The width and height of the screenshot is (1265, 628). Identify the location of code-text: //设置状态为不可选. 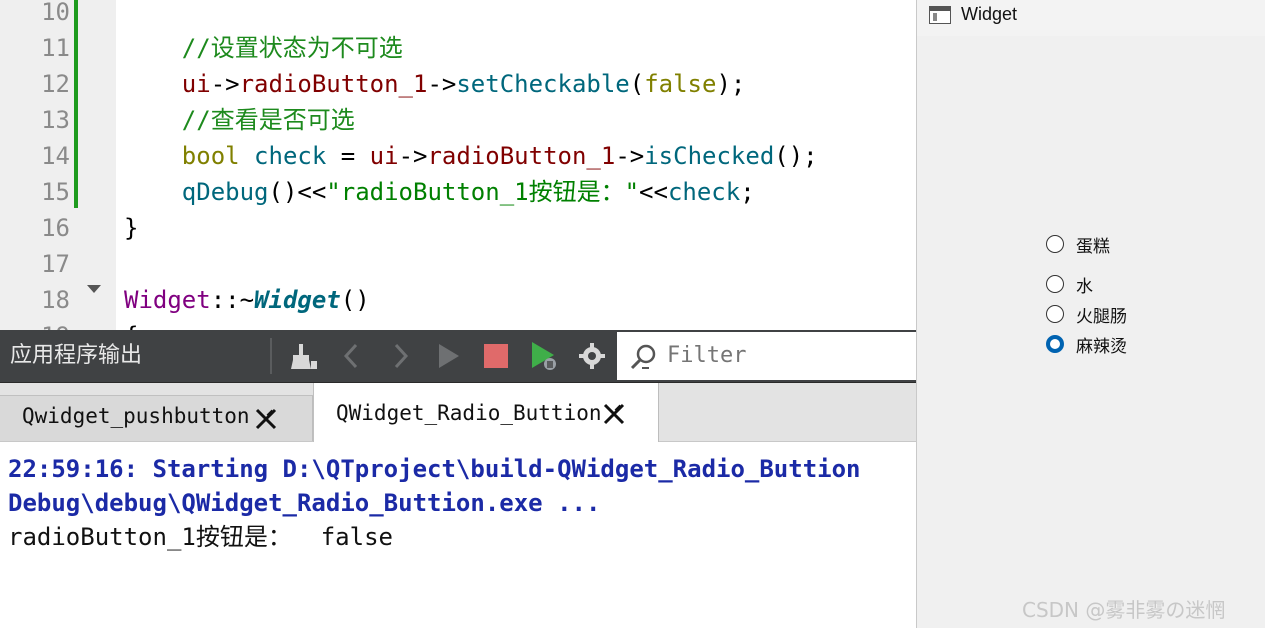
(263, 48).